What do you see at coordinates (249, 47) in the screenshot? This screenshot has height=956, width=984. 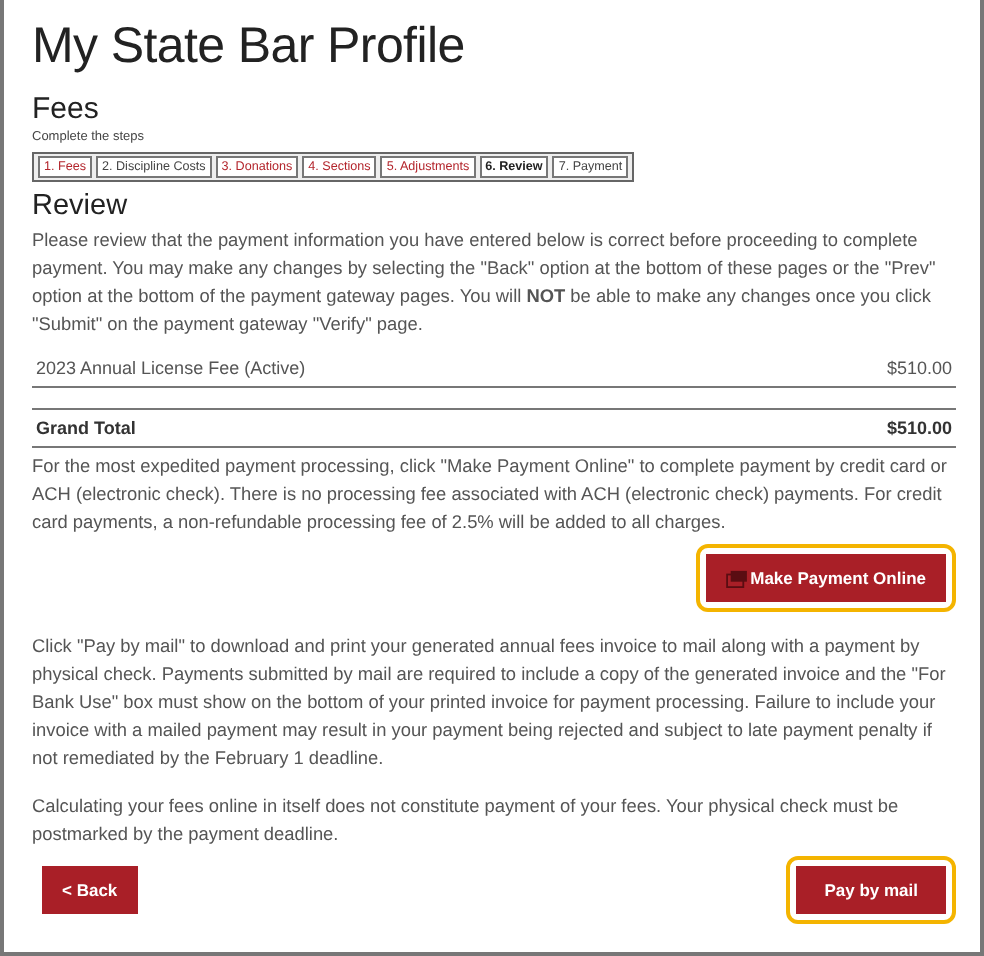 I see `page-title: My State Bar Profile` at bounding box center [249, 47].